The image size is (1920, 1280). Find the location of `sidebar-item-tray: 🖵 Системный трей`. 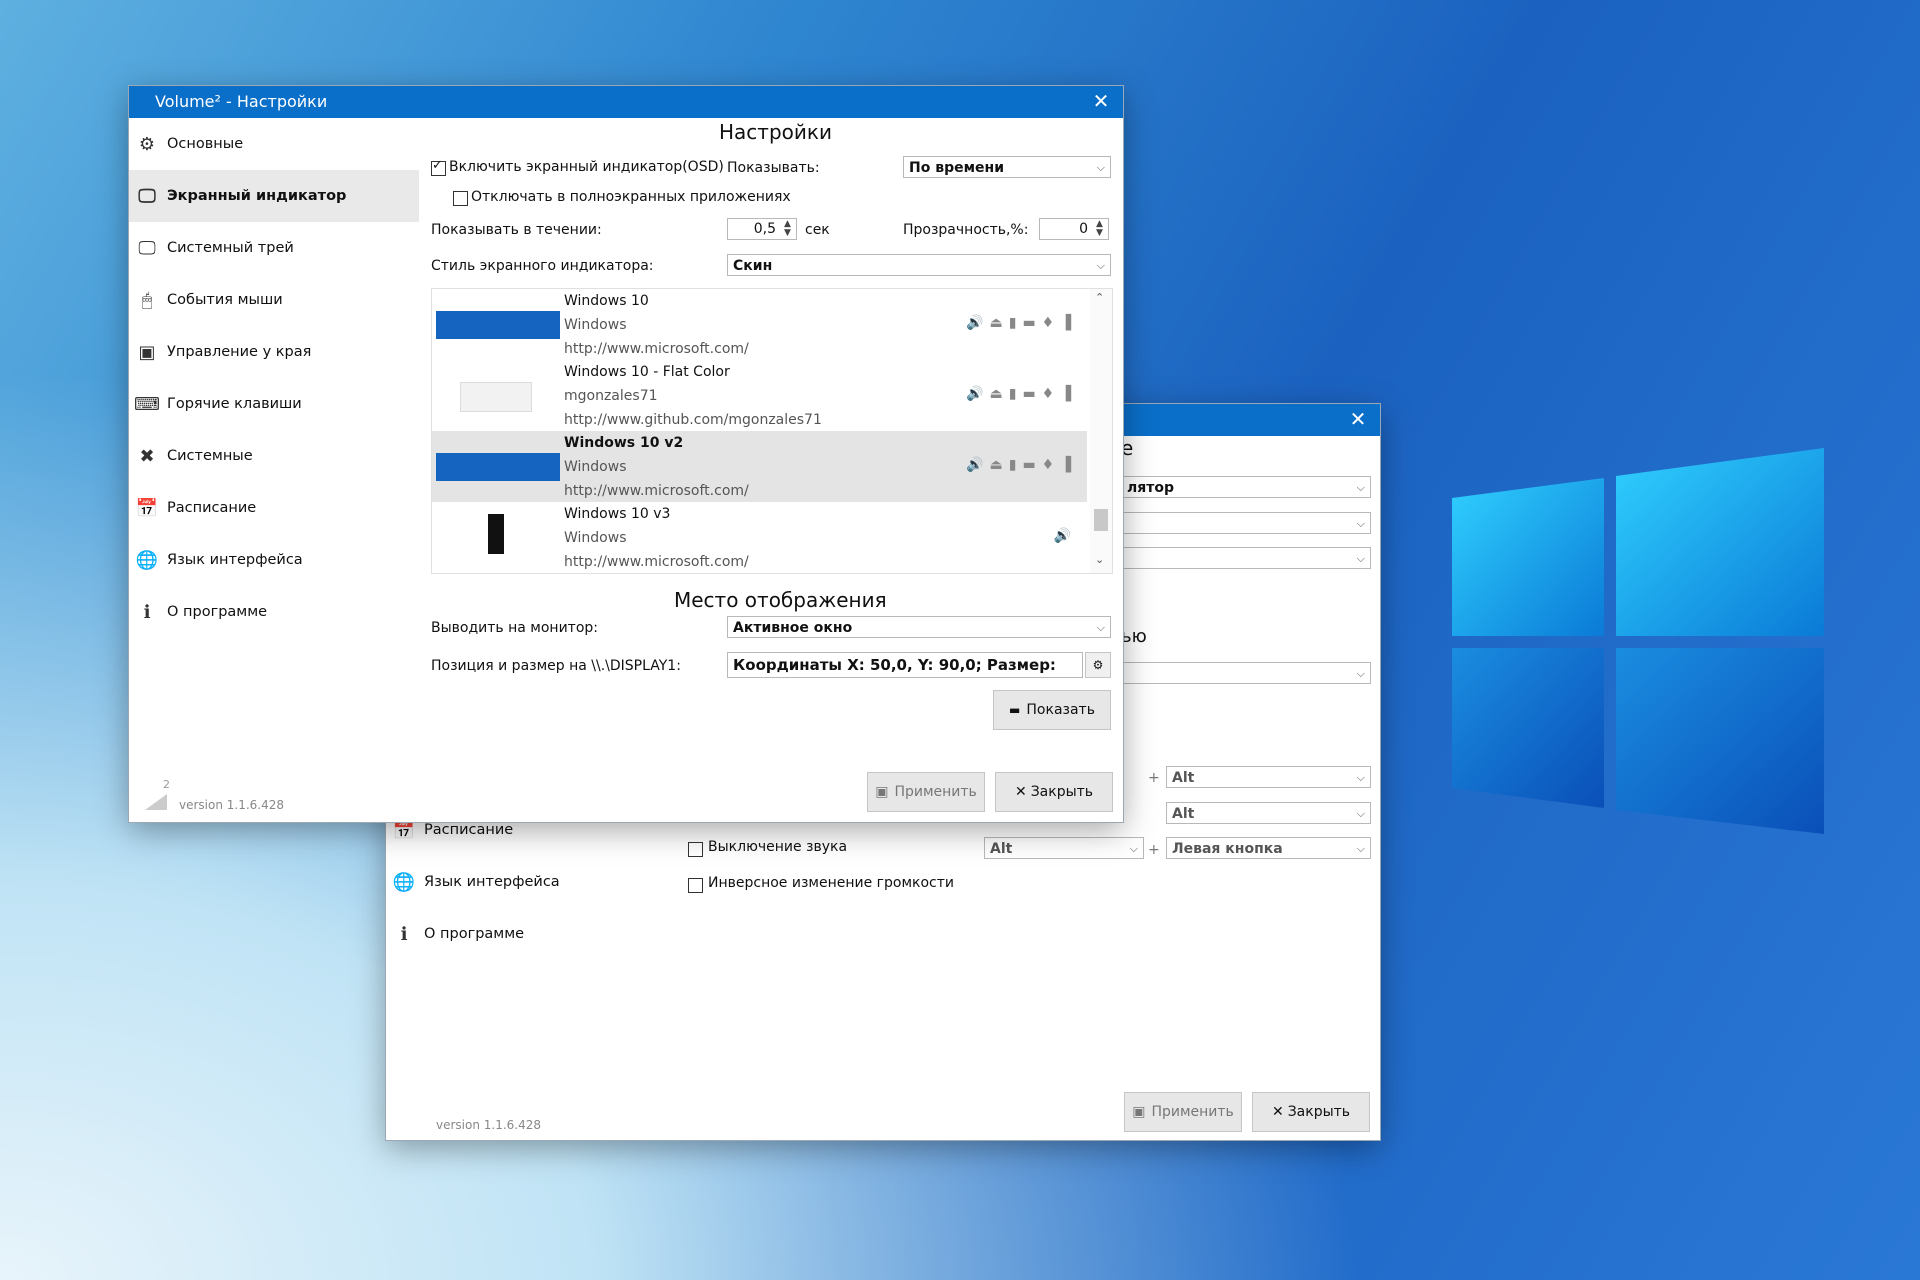

sidebar-item-tray: 🖵 Системный трей is located at coordinates (274, 248).